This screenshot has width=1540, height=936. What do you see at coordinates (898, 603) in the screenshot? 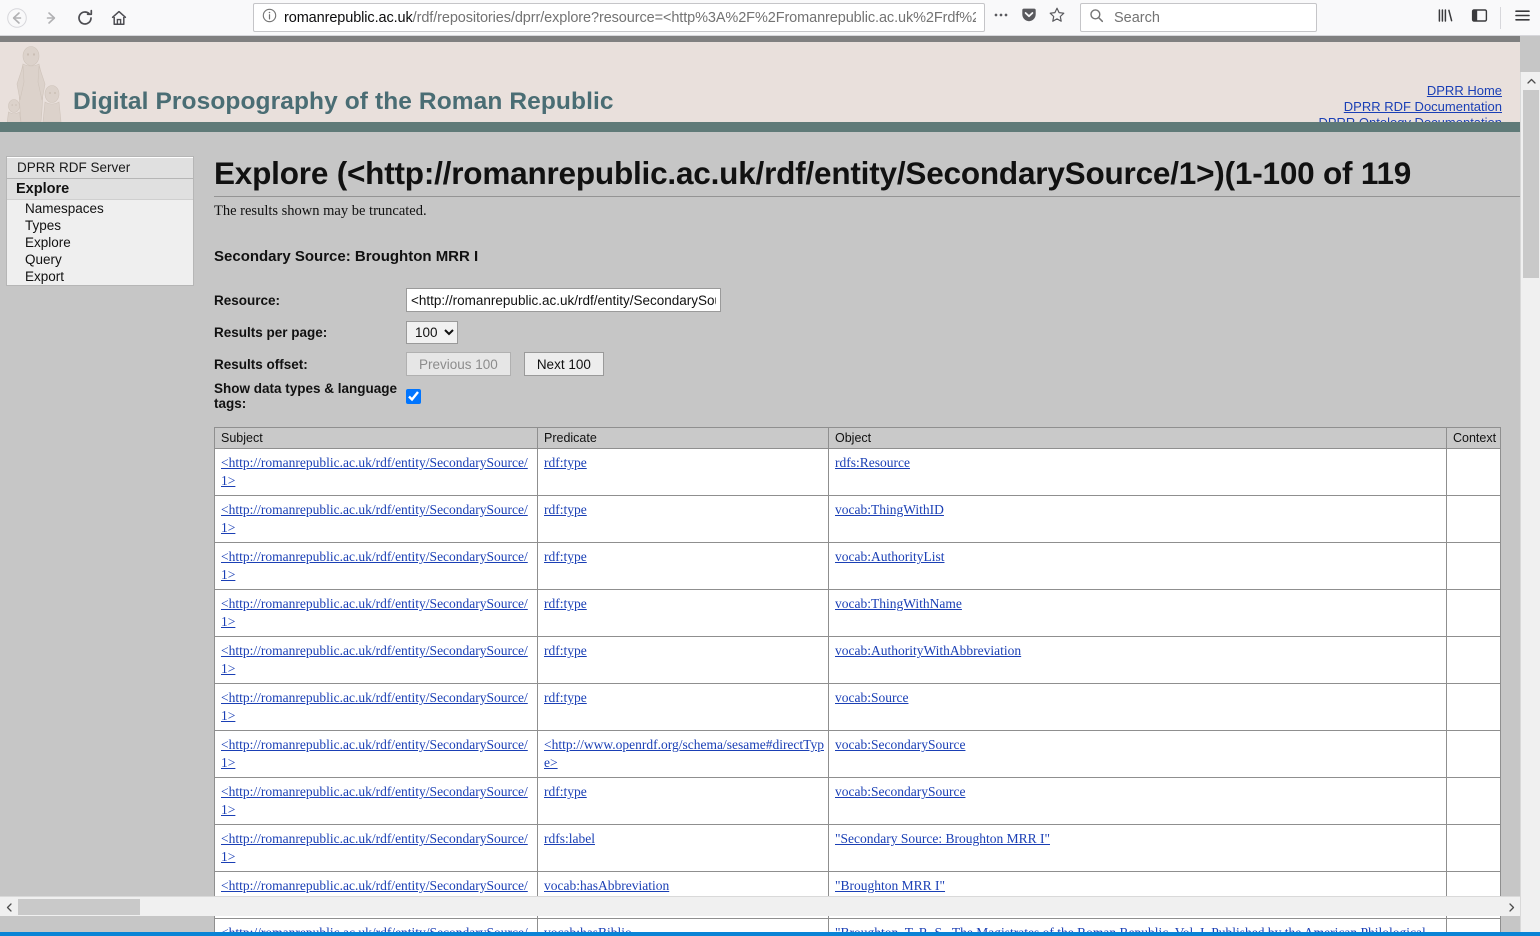
I see `object-link: vocab:ThingWithName` at bounding box center [898, 603].